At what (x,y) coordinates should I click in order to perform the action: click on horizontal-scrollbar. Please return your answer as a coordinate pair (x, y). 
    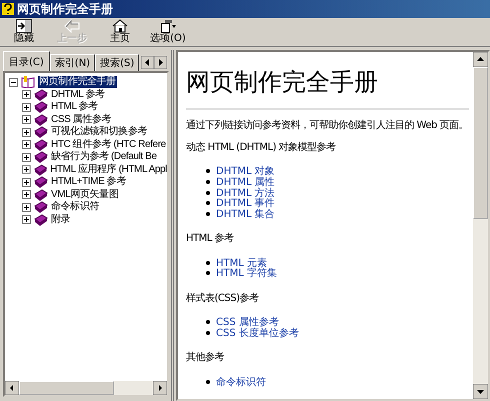
    Looking at the image, I should click on (86, 388).